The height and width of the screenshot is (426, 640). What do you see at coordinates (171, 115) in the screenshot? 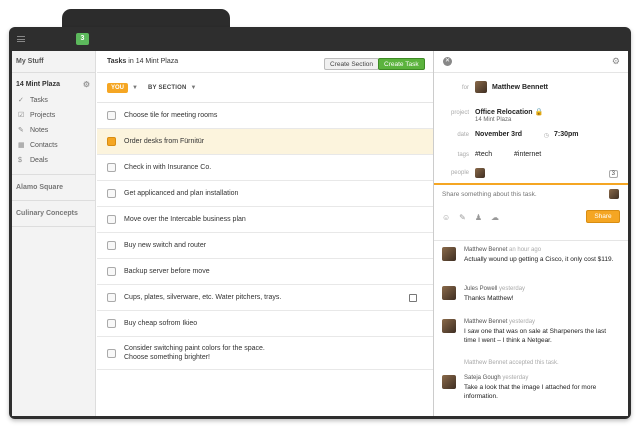
I see `task-label: Choose tile for meeting rooms` at bounding box center [171, 115].